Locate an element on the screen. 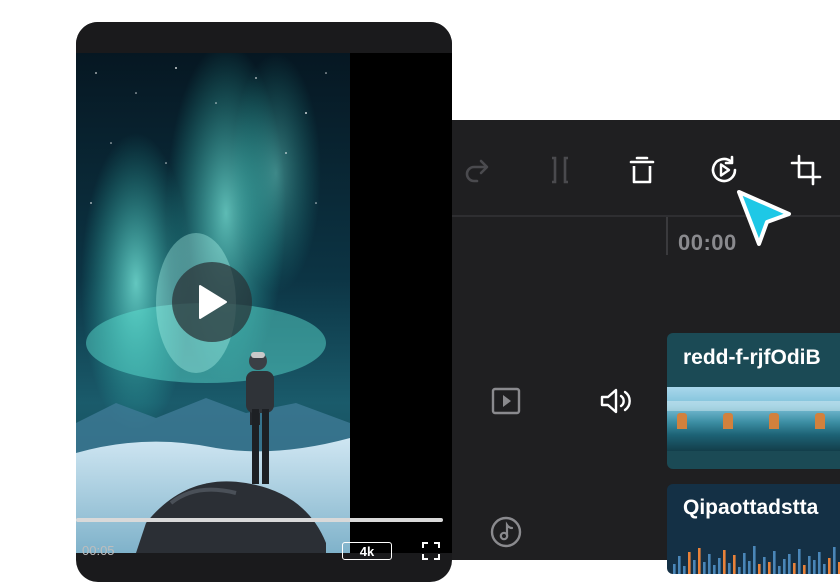 This screenshot has width=840, height=582. video-clip: redd-f-rjfOdiB is located at coordinates (753, 401).